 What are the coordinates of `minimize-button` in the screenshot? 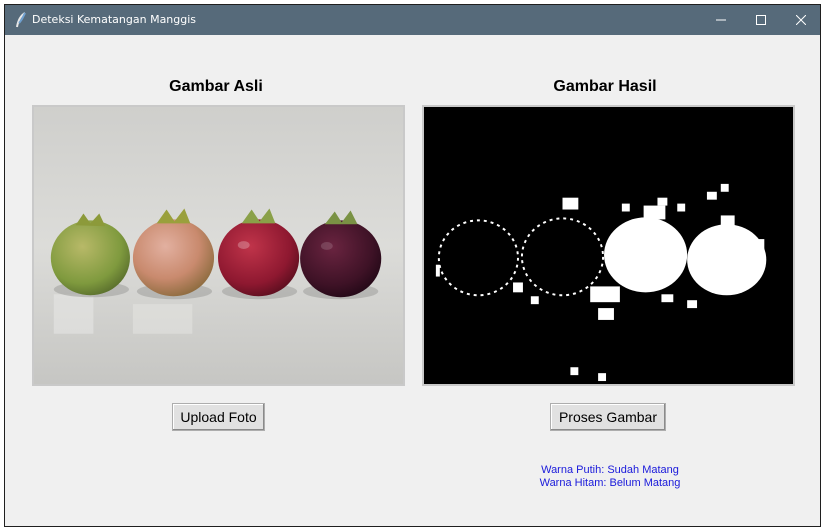 It's located at (721, 20).